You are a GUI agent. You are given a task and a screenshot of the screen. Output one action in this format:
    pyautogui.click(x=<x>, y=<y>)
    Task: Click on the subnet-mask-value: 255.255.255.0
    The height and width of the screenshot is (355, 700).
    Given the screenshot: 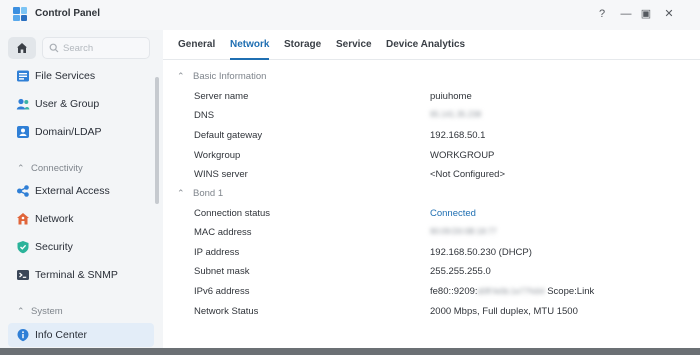 What is the action you would take?
    pyautogui.click(x=460, y=271)
    